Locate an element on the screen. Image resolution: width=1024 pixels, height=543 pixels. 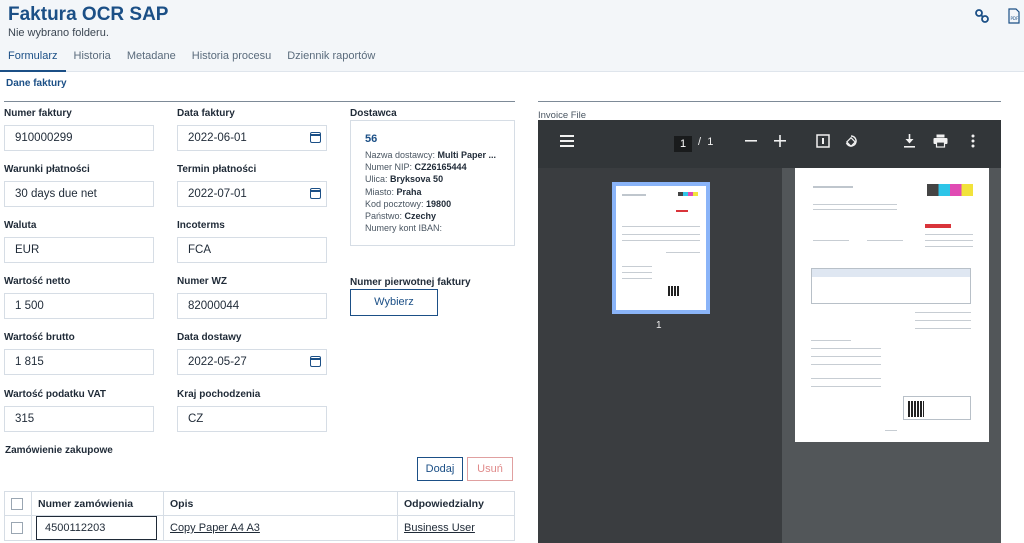
vat-value-input: 315 is located at coordinates (79, 419).